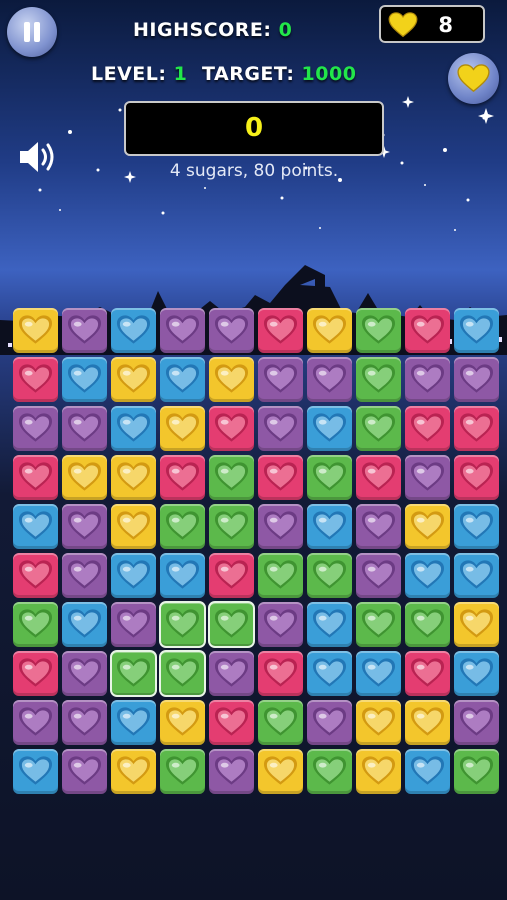 The image size is (507, 900). I want to click on speaker-icon, so click(38, 157).